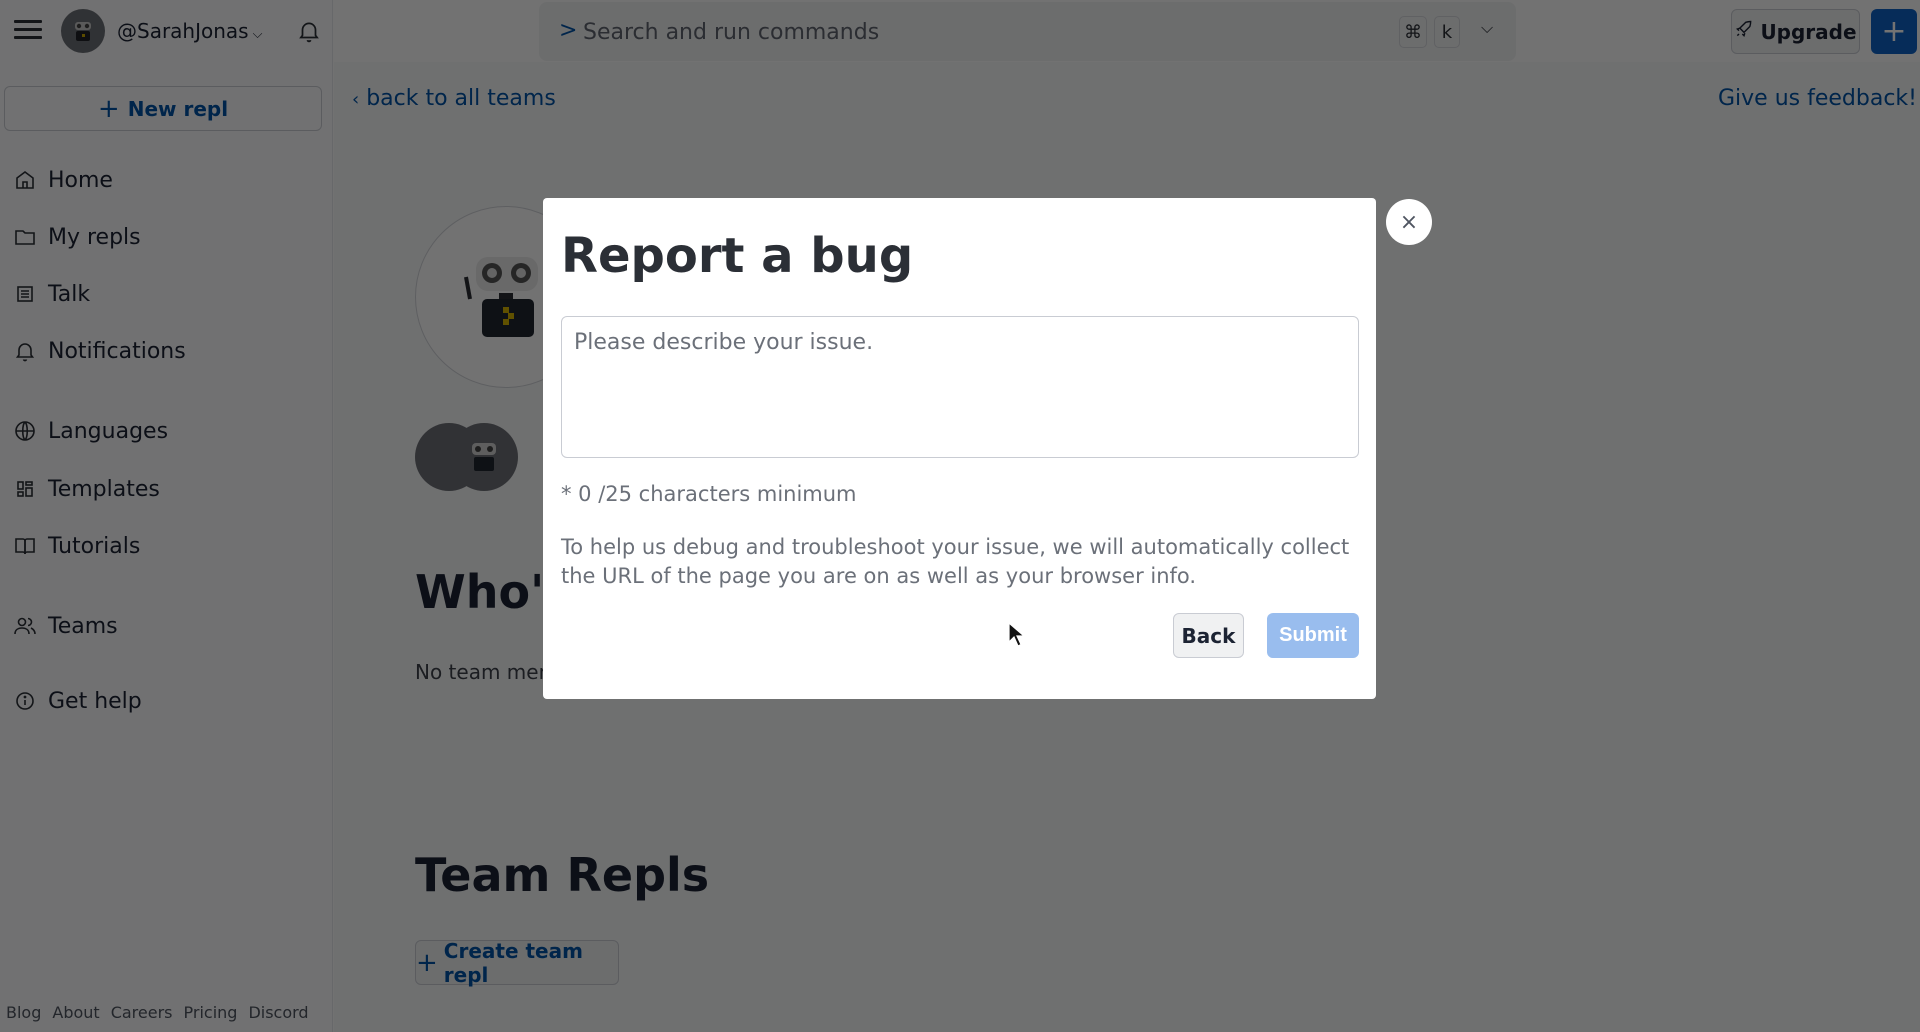 The image size is (1920, 1032). What do you see at coordinates (737, 256) in the screenshot?
I see `modal-title: Report a bug` at bounding box center [737, 256].